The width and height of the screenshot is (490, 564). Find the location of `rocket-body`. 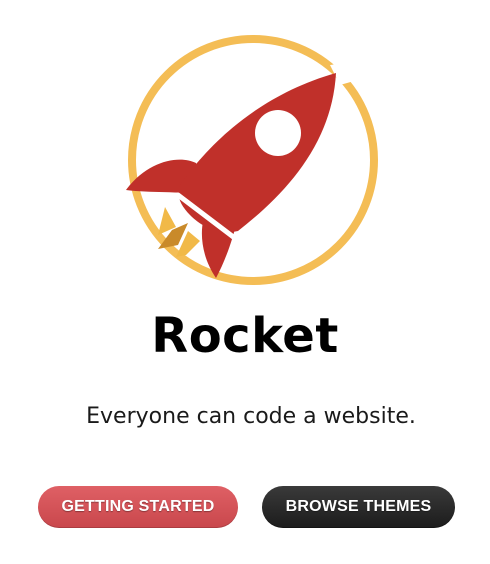

rocket-body is located at coordinates (257, 153).